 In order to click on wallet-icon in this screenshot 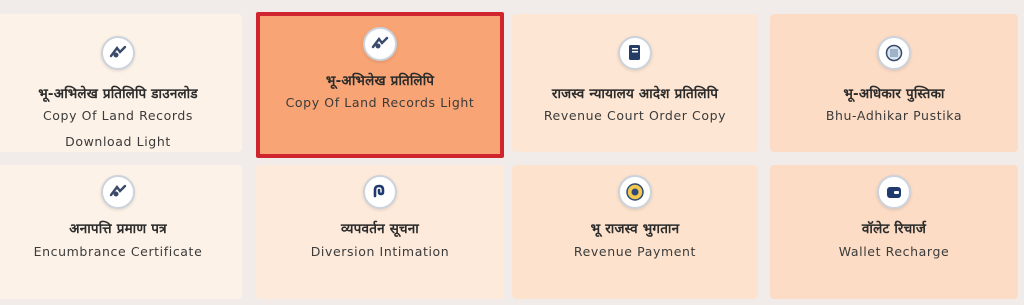, I will do `click(894, 192)`.